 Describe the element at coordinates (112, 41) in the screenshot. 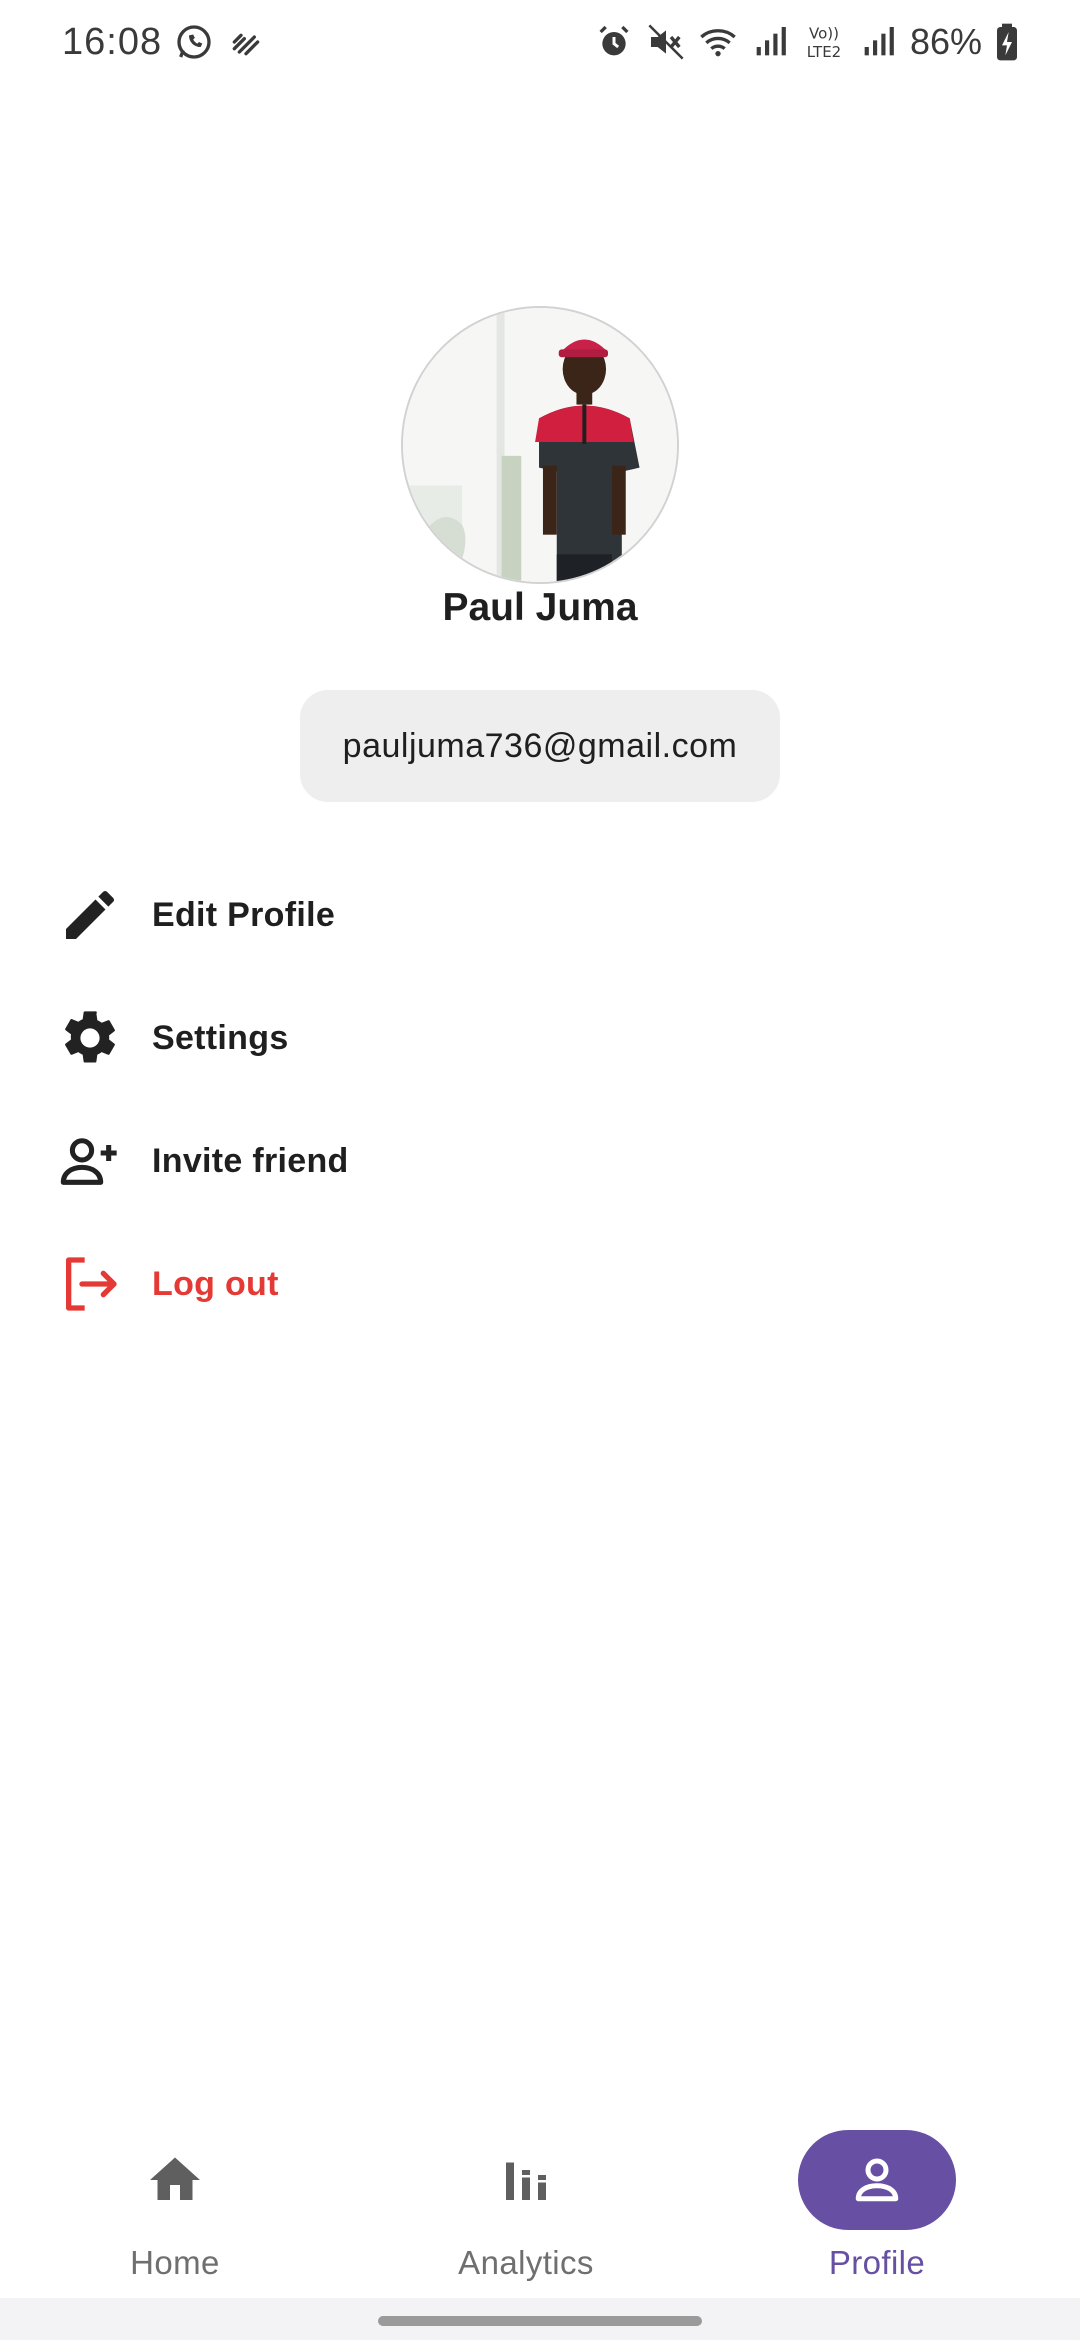

I see `status-time: 16:08` at that location.